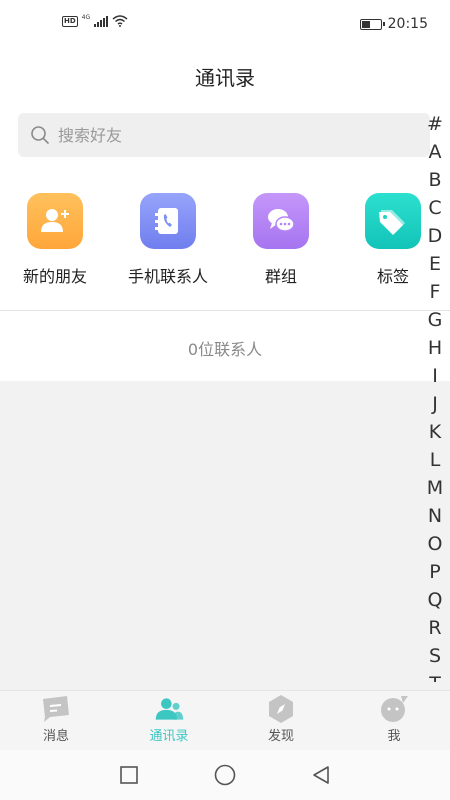 The width and height of the screenshot is (450, 800). I want to click on wifi-icon, so click(120, 21).